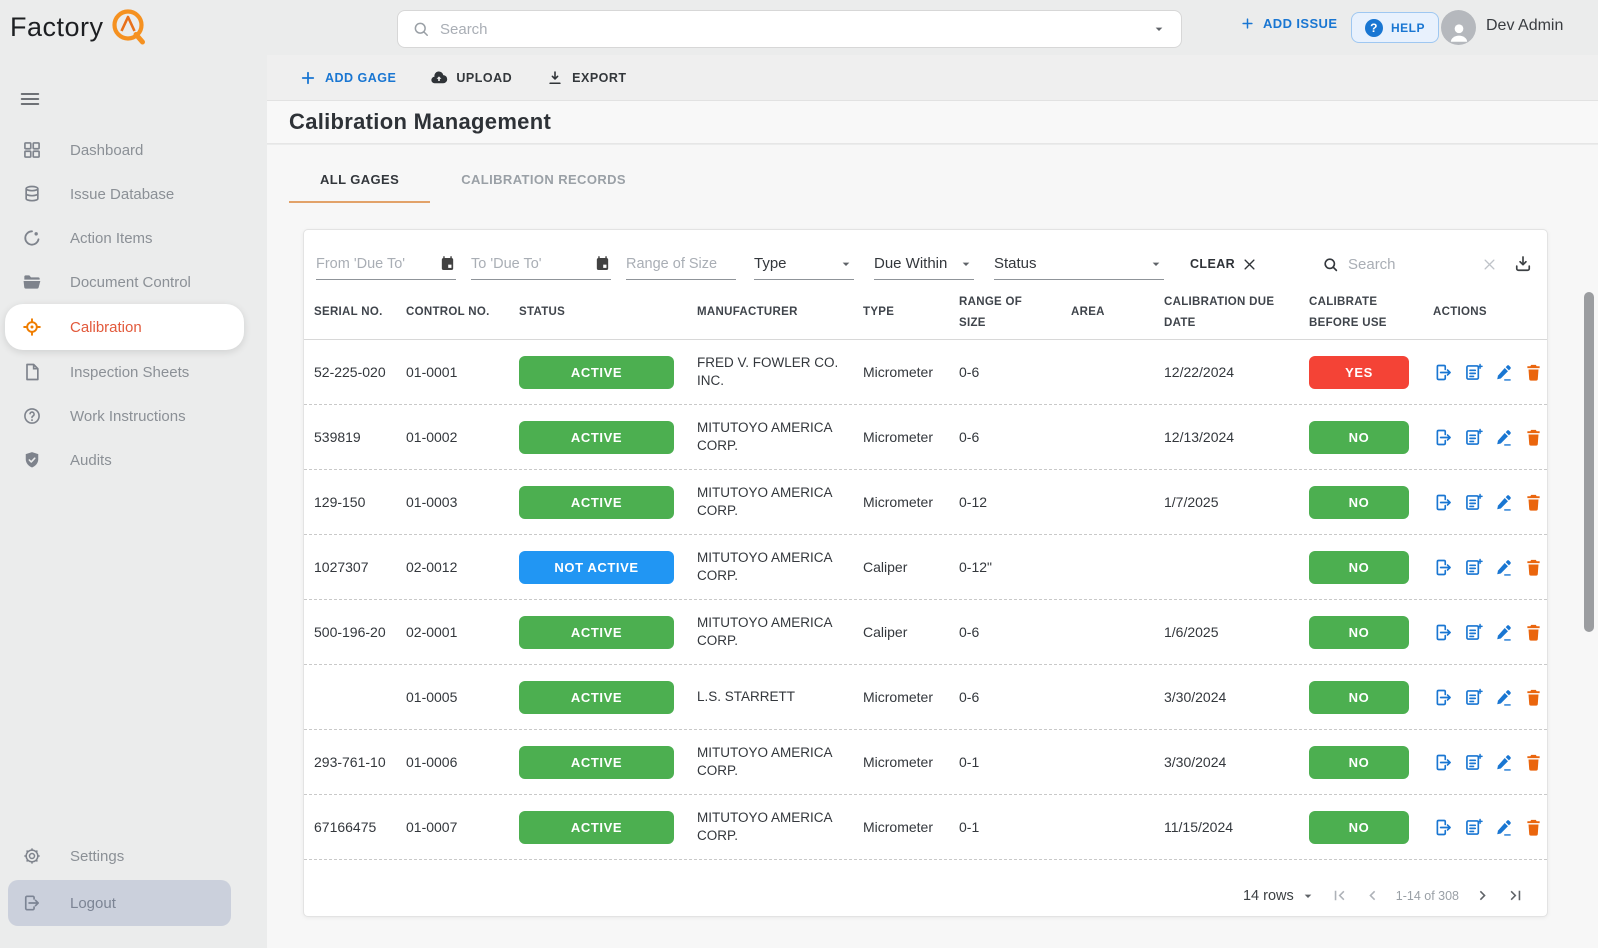  What do you see at coordinates (133, 856) in the screenshot?
I see `sidebar-item-settings: Settings` at bounding box center [133, 856].